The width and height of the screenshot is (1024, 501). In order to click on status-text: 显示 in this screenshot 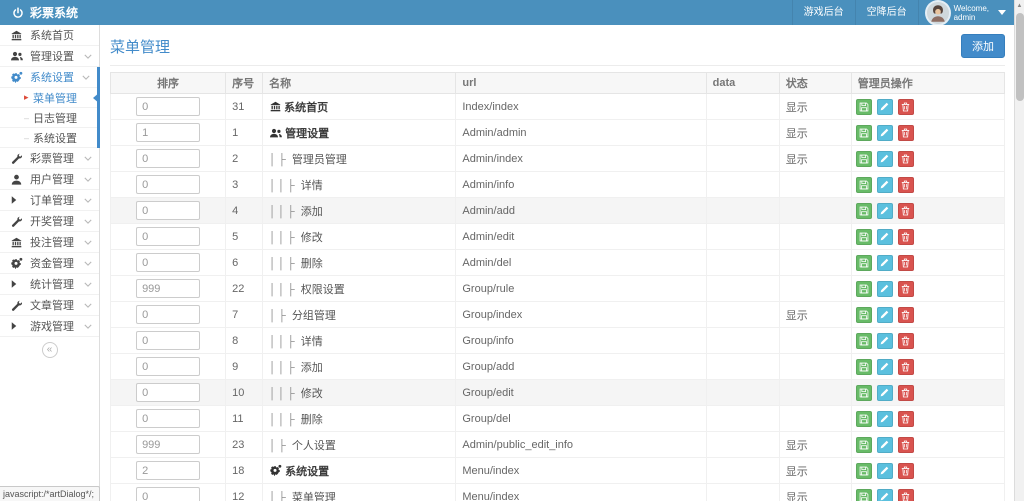, I will do `click(815, 132)`.